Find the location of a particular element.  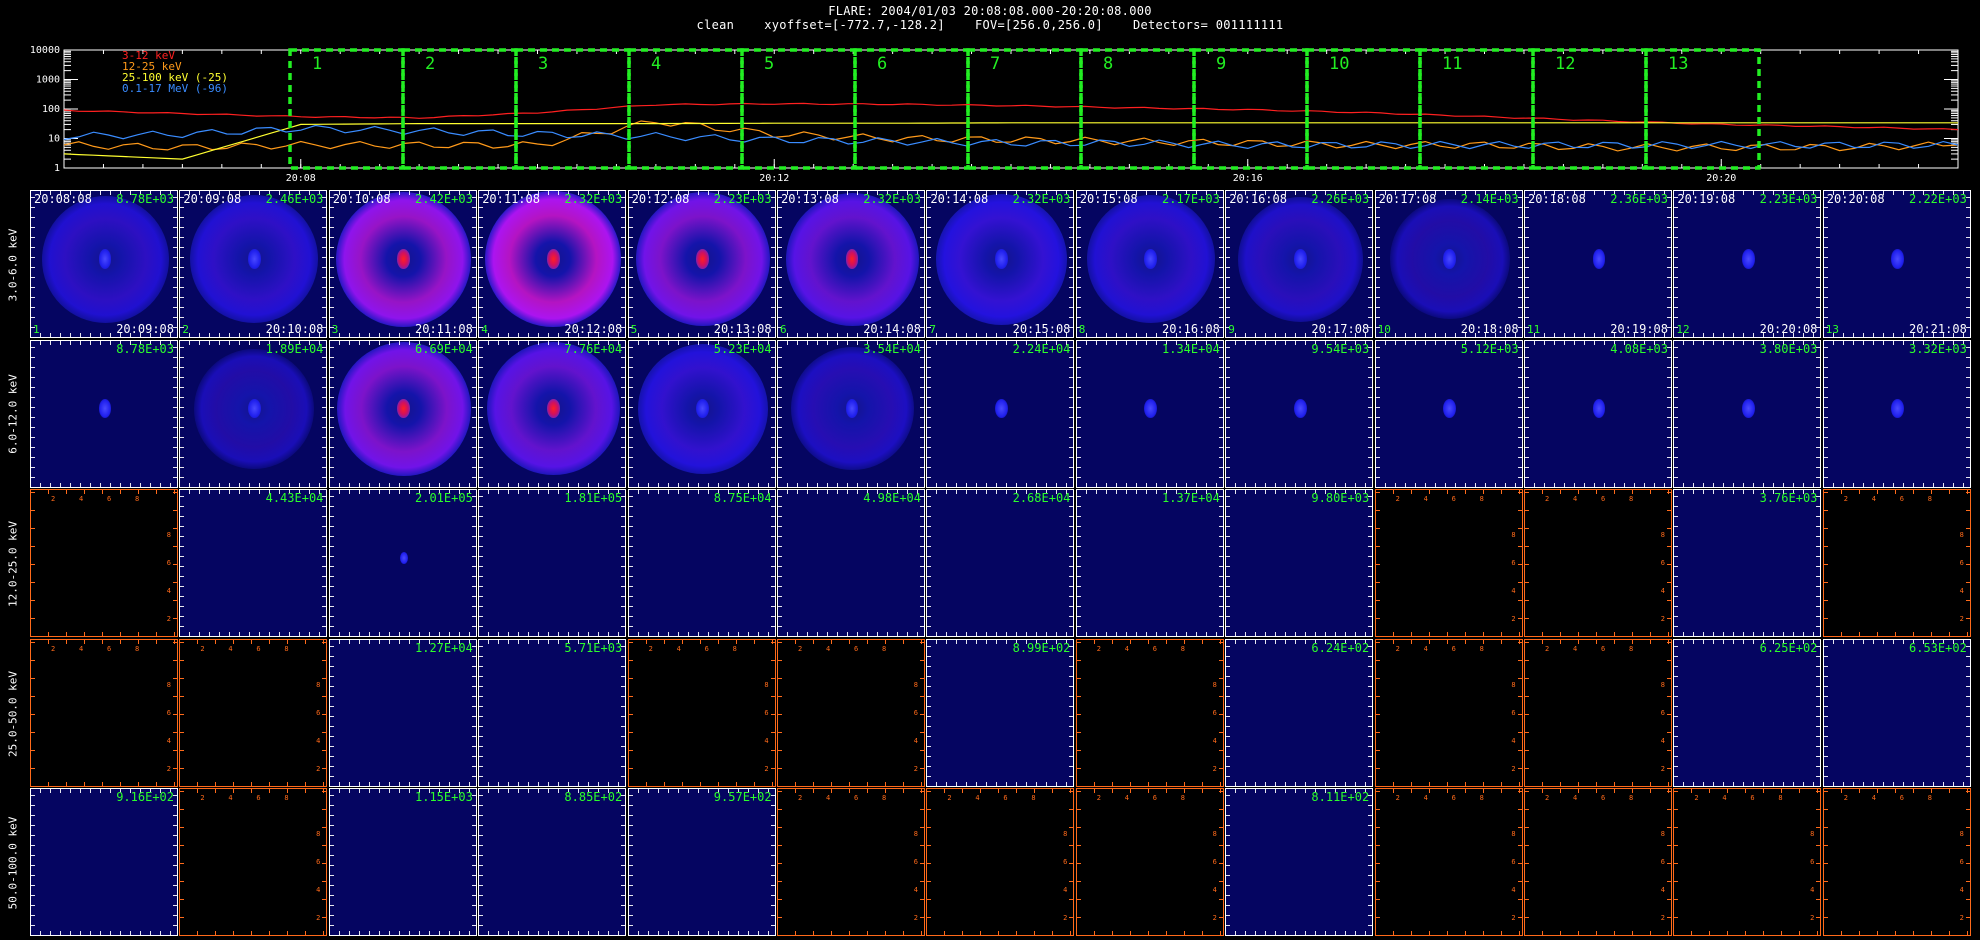

flare-image-cell: 2.17E+03 20:15:08 20:16:08 8 is located at coordinates (1149, 264).